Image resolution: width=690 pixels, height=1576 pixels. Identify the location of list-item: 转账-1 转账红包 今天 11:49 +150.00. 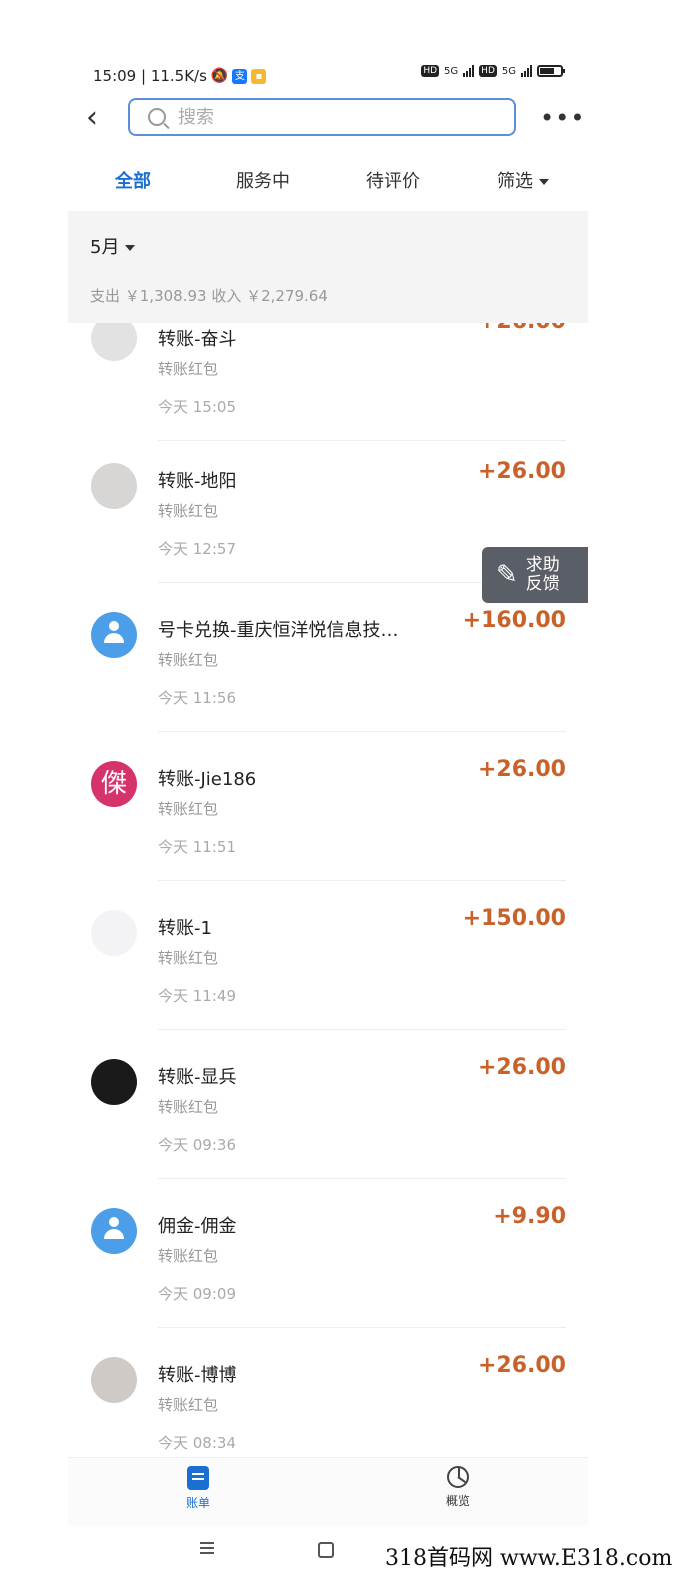
(328, 982).